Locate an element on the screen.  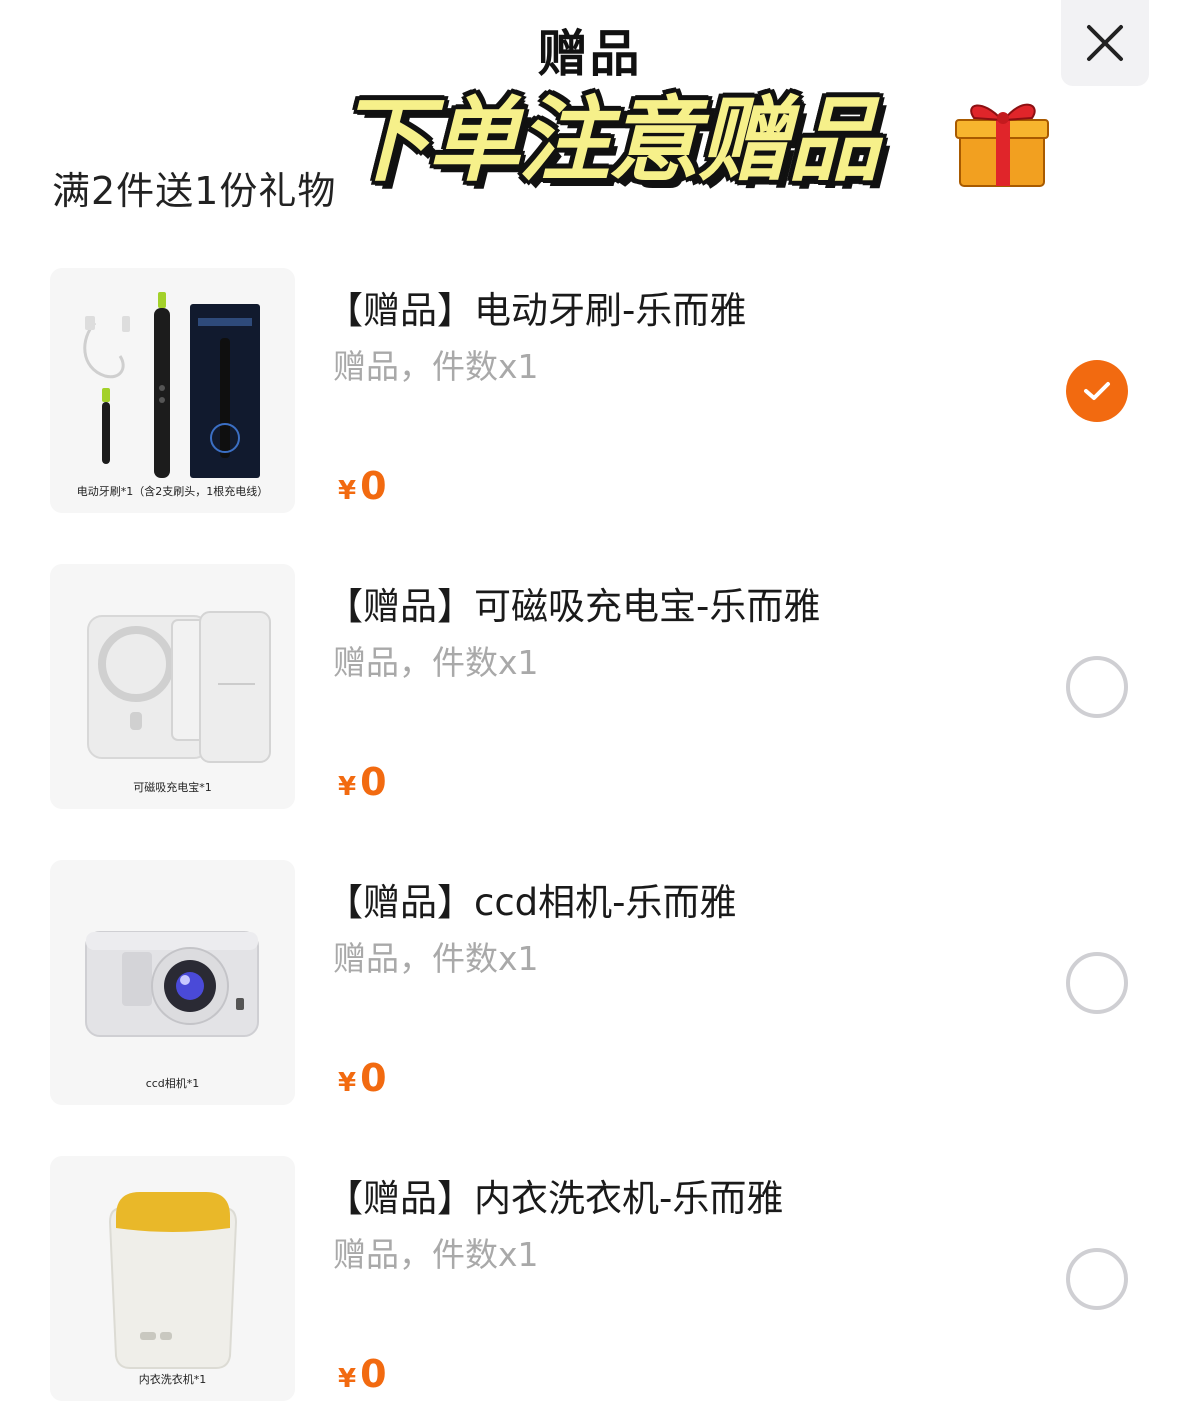
thumb-caption: ccd相机*1 is located at coordinates (172, 1083).